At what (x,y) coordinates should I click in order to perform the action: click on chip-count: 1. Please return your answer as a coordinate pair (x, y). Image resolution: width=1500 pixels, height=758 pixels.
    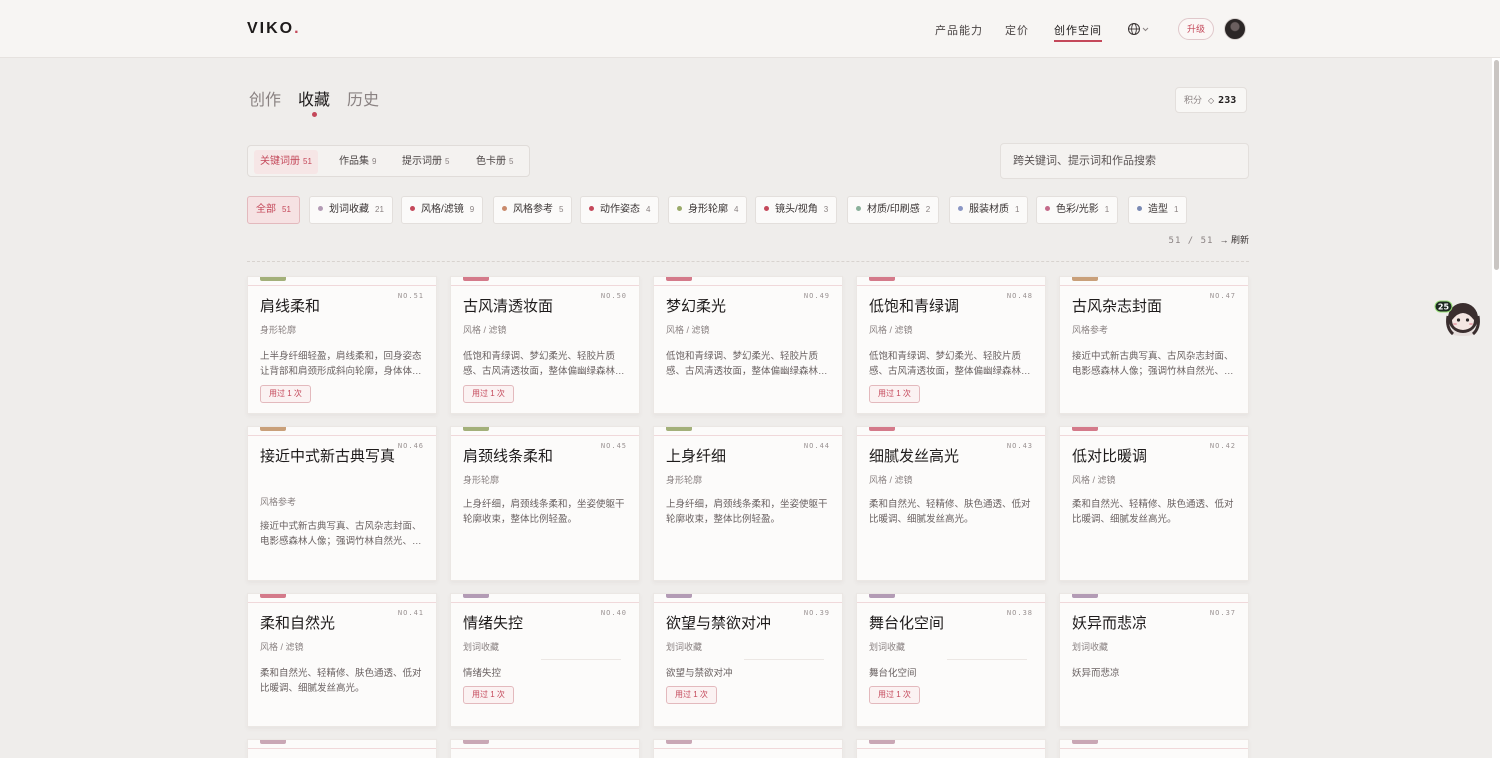
    Looking at the image, I should click on (1176, 209).